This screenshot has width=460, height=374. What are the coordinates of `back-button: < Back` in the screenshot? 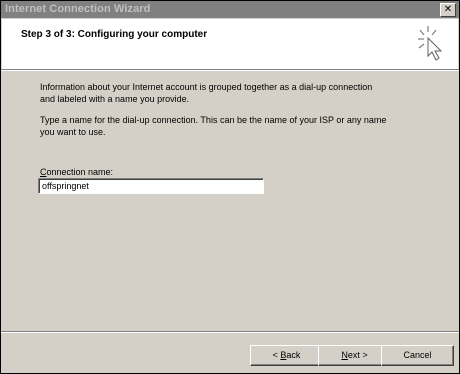 It's located at (286, 355).